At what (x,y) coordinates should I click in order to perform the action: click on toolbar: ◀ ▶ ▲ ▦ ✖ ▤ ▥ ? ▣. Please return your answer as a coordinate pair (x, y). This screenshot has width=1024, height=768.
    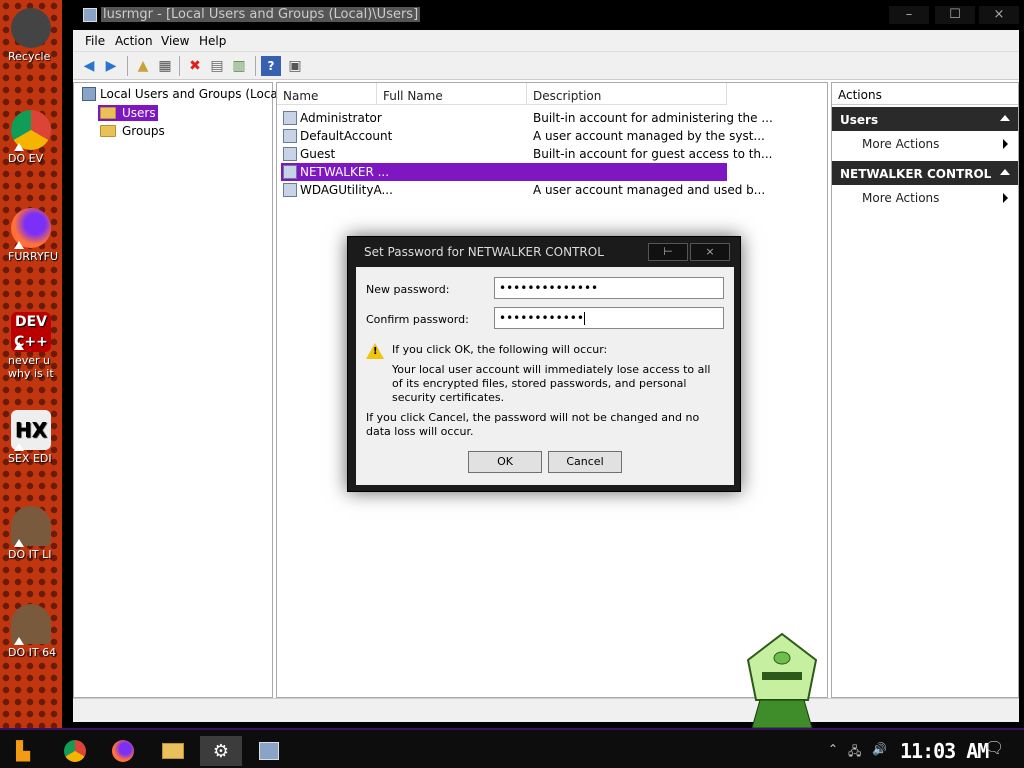
    Looking at the image, I should click on (546, 66).